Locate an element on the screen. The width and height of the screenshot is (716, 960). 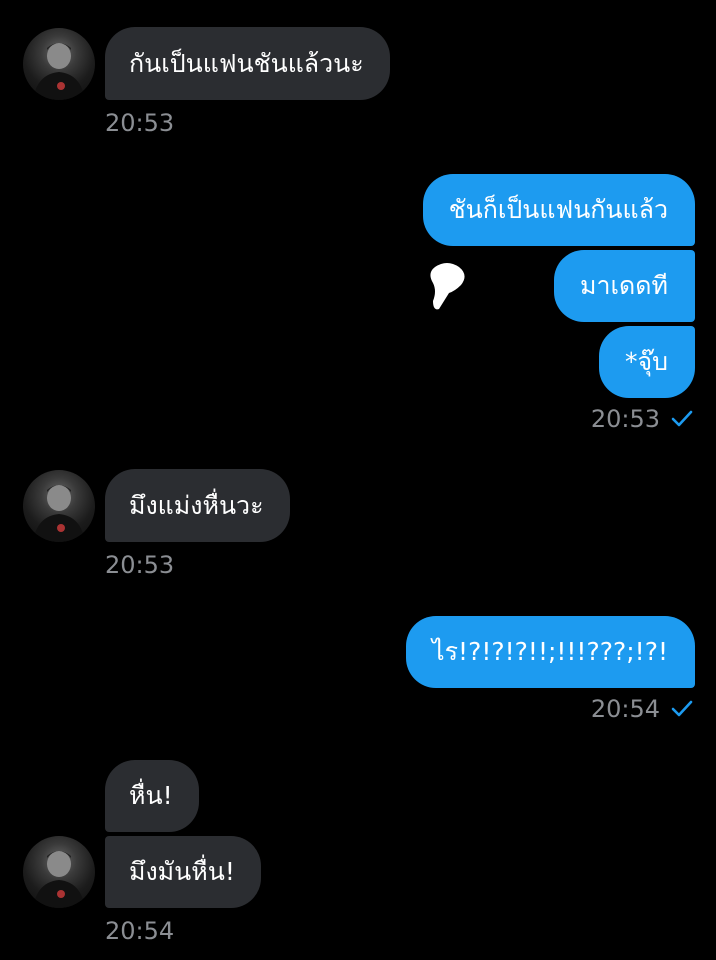
incoming-message-bubble: มึงมันหื่น! is located at coordinates (183, 872).